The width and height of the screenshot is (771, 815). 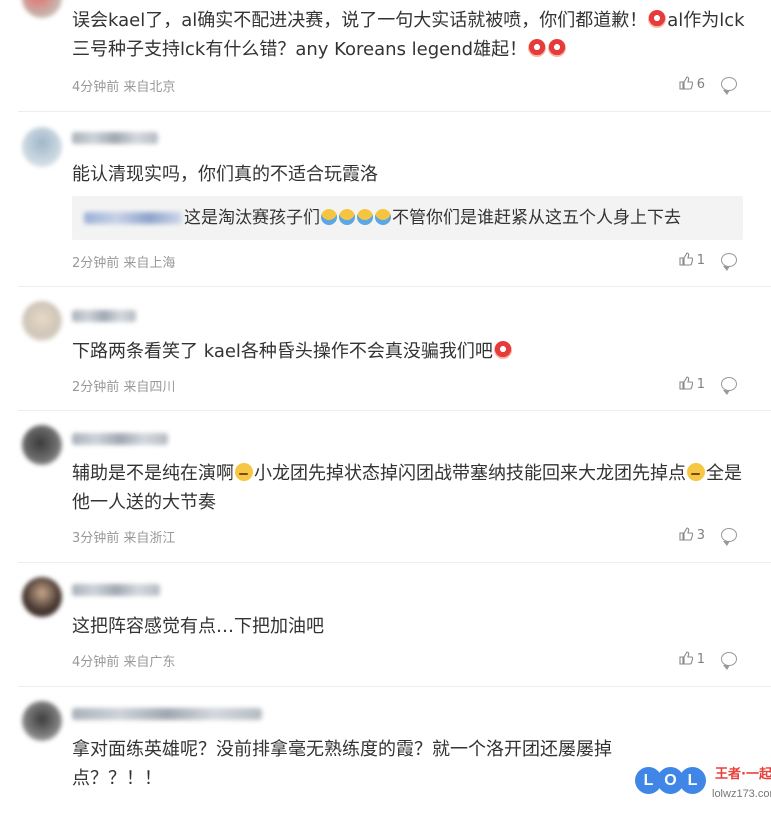 What do you see at coordinates (124, 87) in the screenshot?
I see `comment-meta: 4分钟前 来自北京` at bounding box center [124, 87].